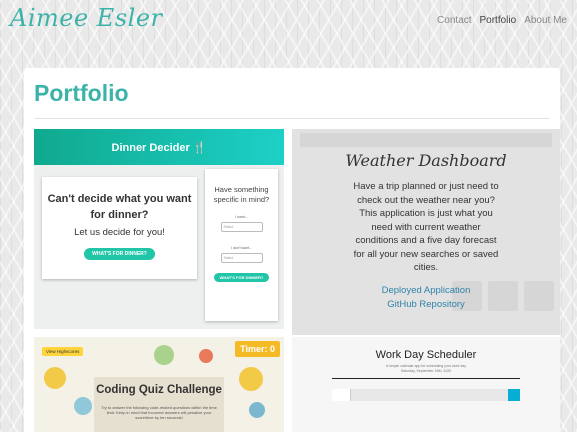 The image size is (577, 432). Describe the element at coordinates (241, 194) in the screenshot. I see `dinner-side-heading: Have something specific in mind?` at that location.